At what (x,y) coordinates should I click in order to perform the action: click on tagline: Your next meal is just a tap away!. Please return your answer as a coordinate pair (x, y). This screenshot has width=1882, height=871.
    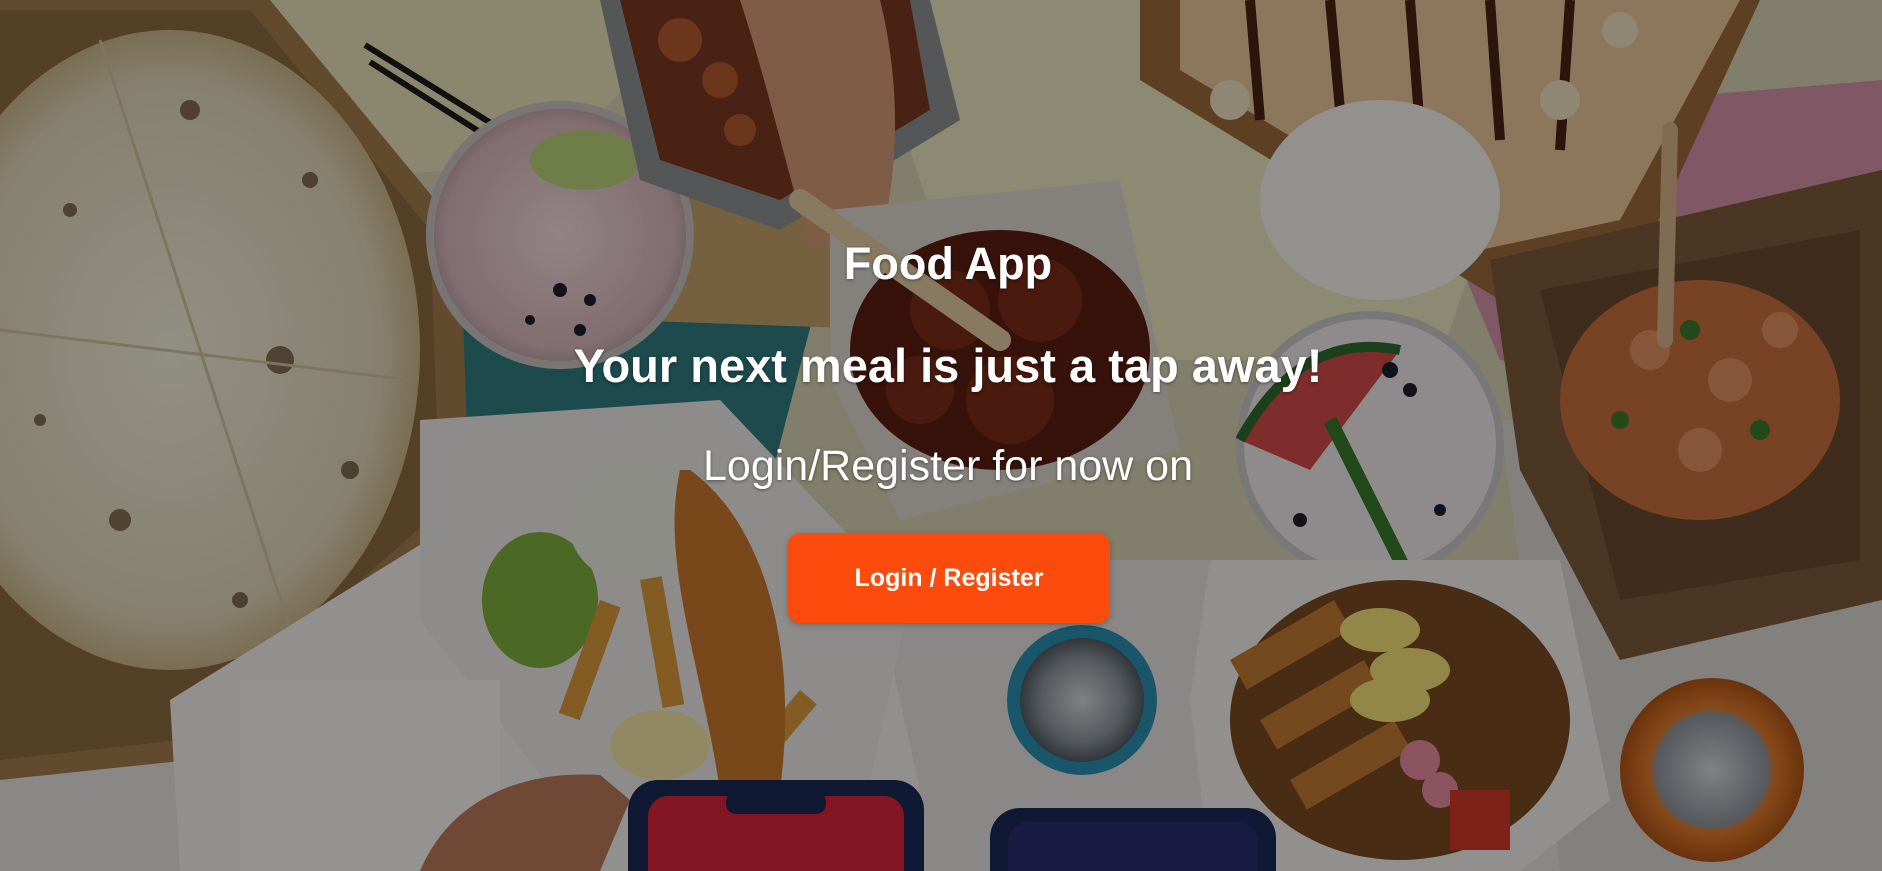
    Looking at the image, I should click on (948, 365).